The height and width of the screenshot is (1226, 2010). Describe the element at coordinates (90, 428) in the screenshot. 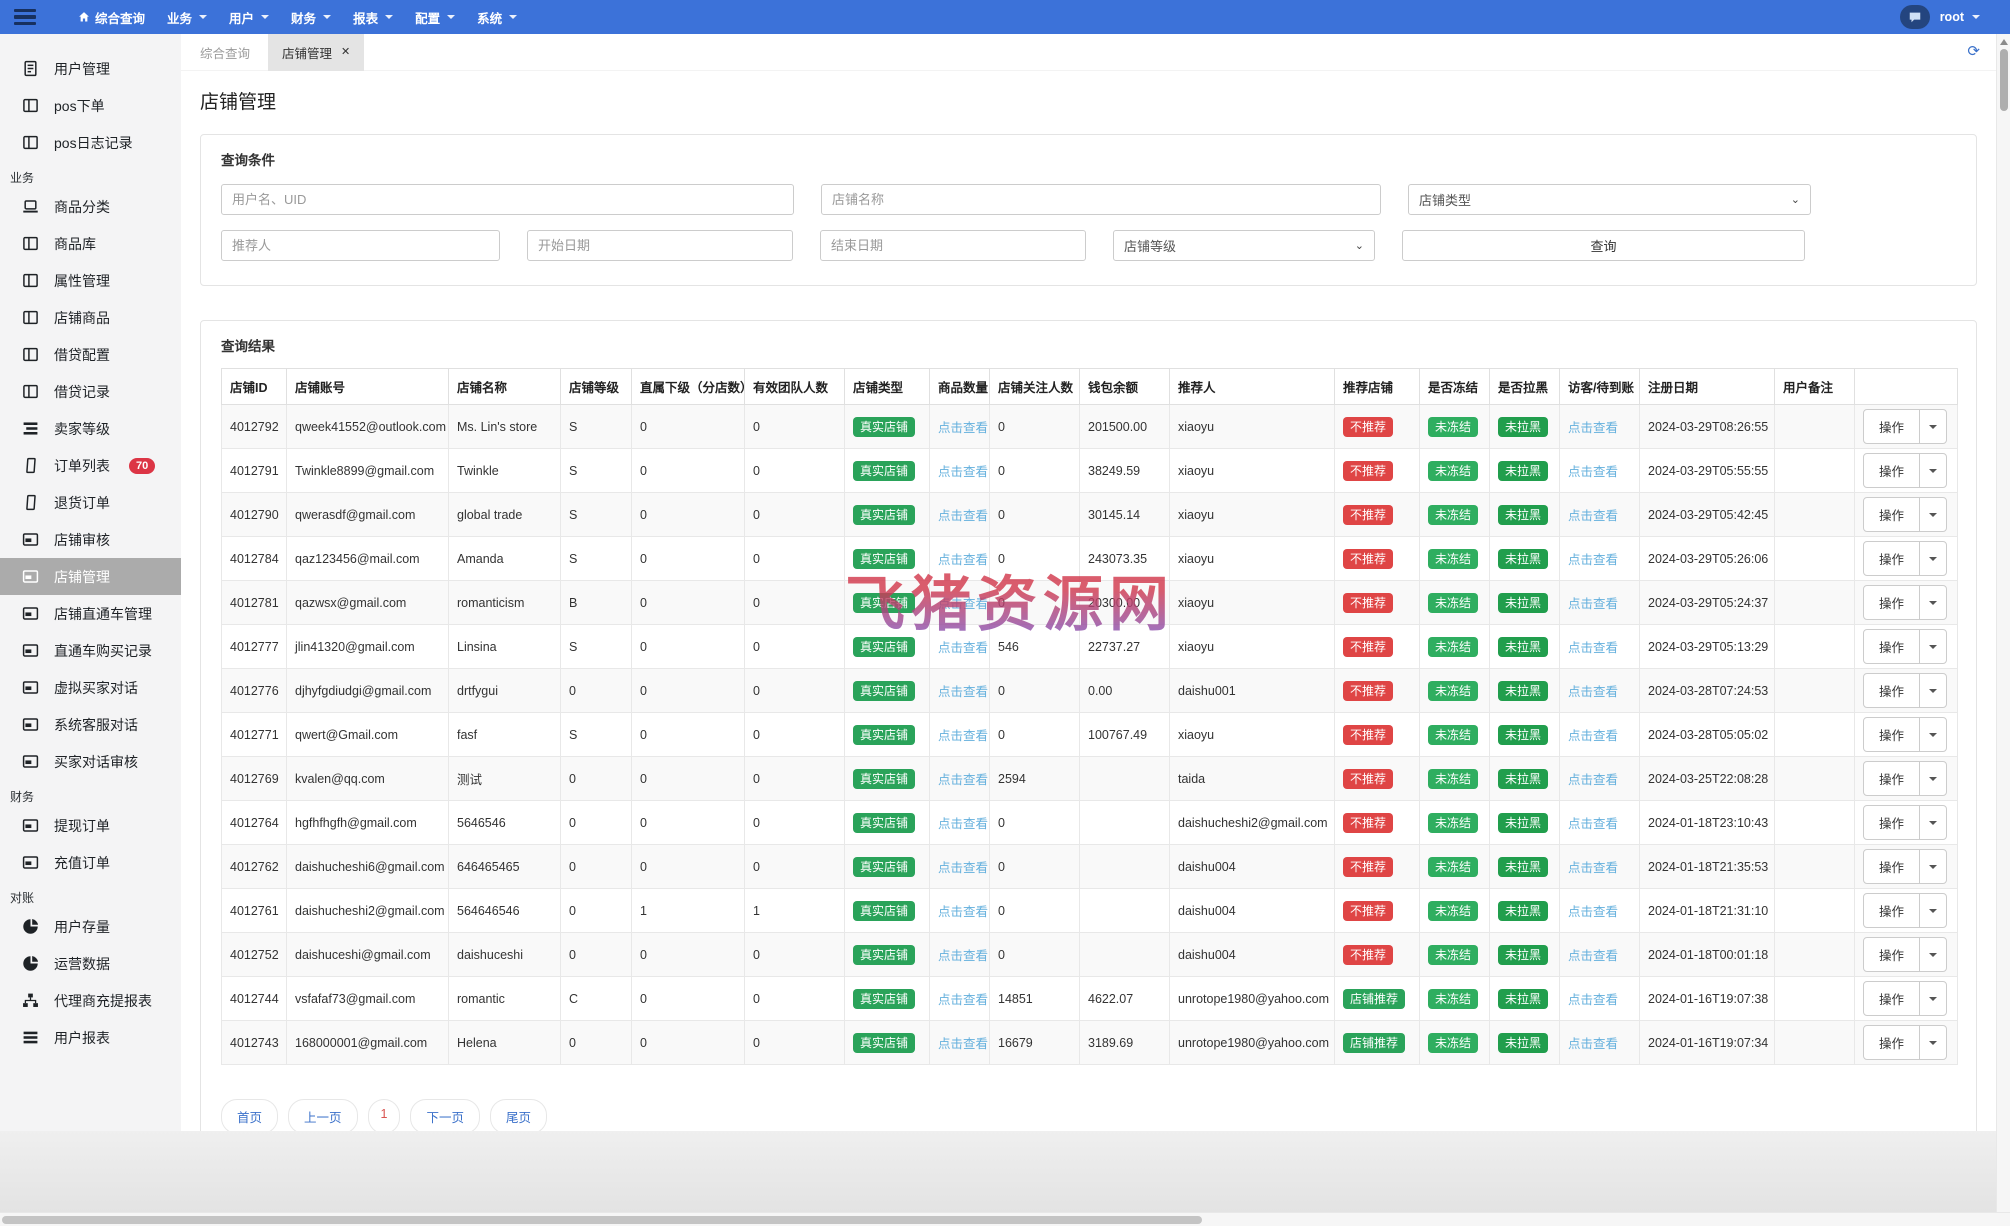

I see `sidebar-item-卖家等级: 卖家等级` at that location.